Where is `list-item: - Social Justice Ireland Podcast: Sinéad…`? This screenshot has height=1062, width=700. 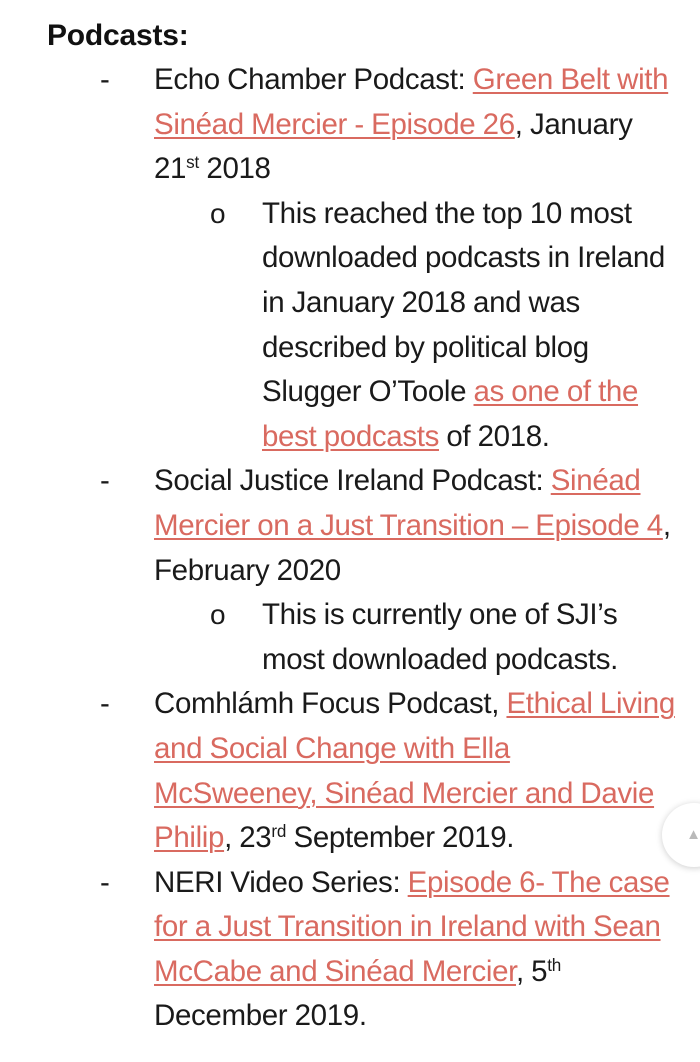
list-item: - Social Justice Ireland Podcast: Sinéad… is located at coordinates (390, 526).